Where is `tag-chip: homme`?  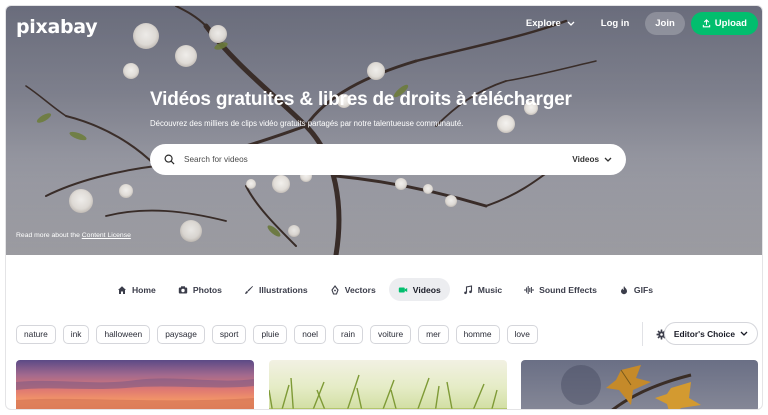 tag-chip: homme is located at coordinates (477, 334).